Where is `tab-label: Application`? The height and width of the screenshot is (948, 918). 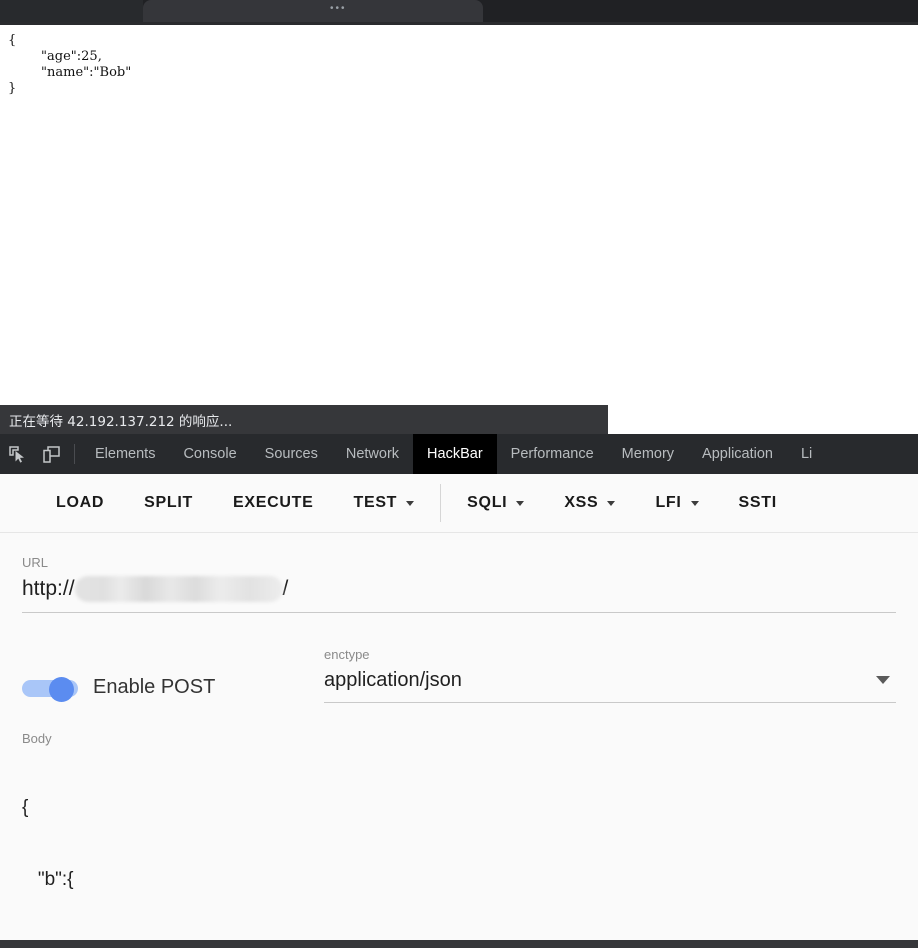
tab-label: Application is located at coordinates (737, 454).